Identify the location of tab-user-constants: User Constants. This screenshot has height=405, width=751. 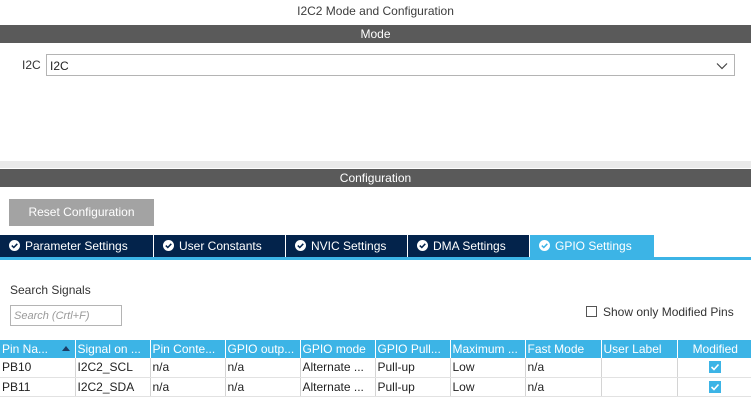
(219, 246).